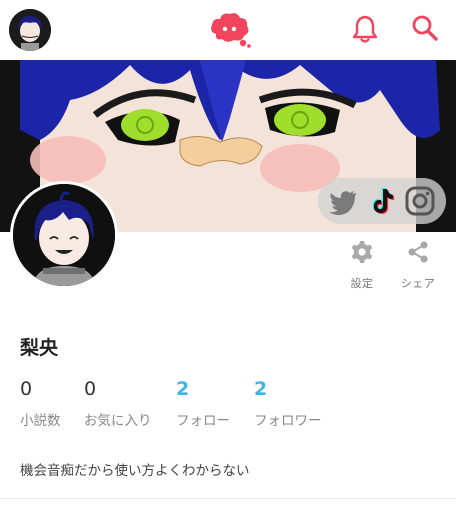 This screenshot has height=512, width=456. I want to click on search-icon, so click(425, 28).